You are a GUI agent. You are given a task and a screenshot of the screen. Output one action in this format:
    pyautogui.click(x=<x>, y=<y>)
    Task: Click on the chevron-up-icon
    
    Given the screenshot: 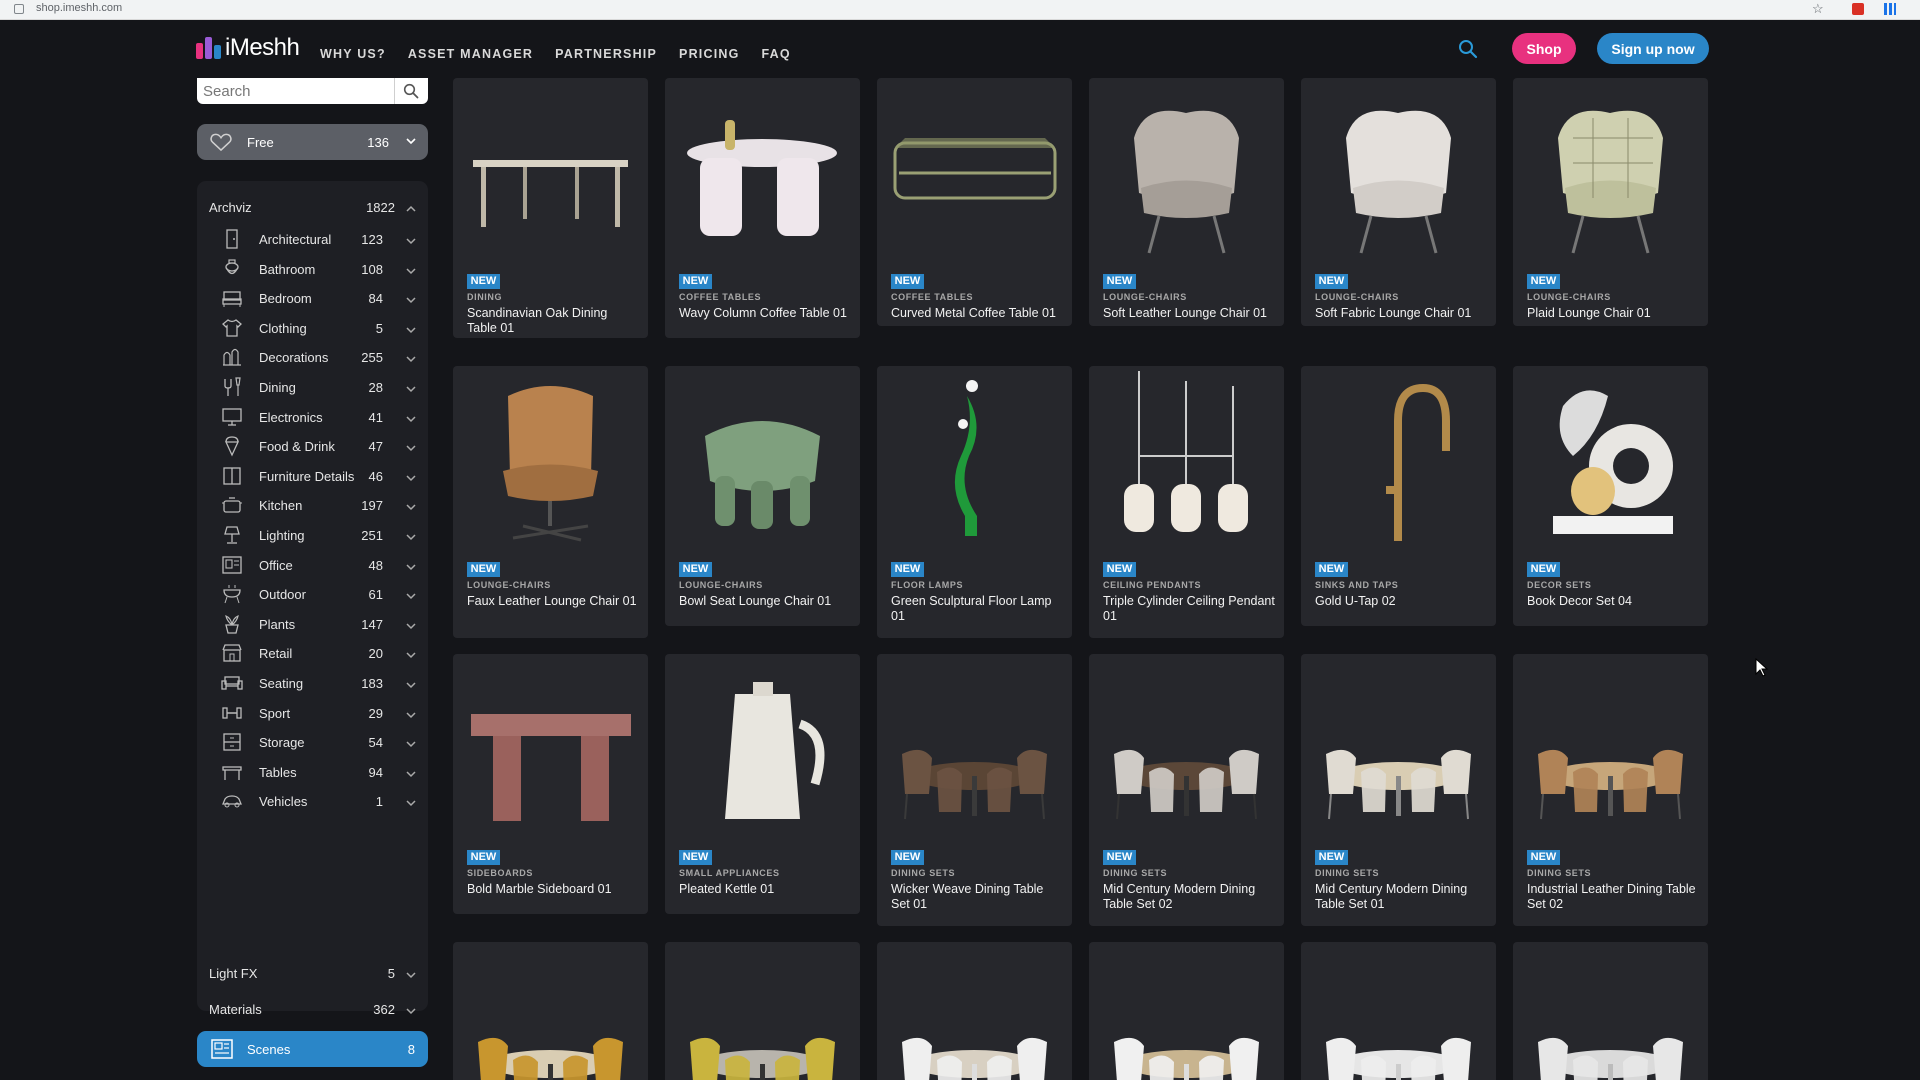 What is the action you would take?
    pyautogui.click(x=411, y=209)
    